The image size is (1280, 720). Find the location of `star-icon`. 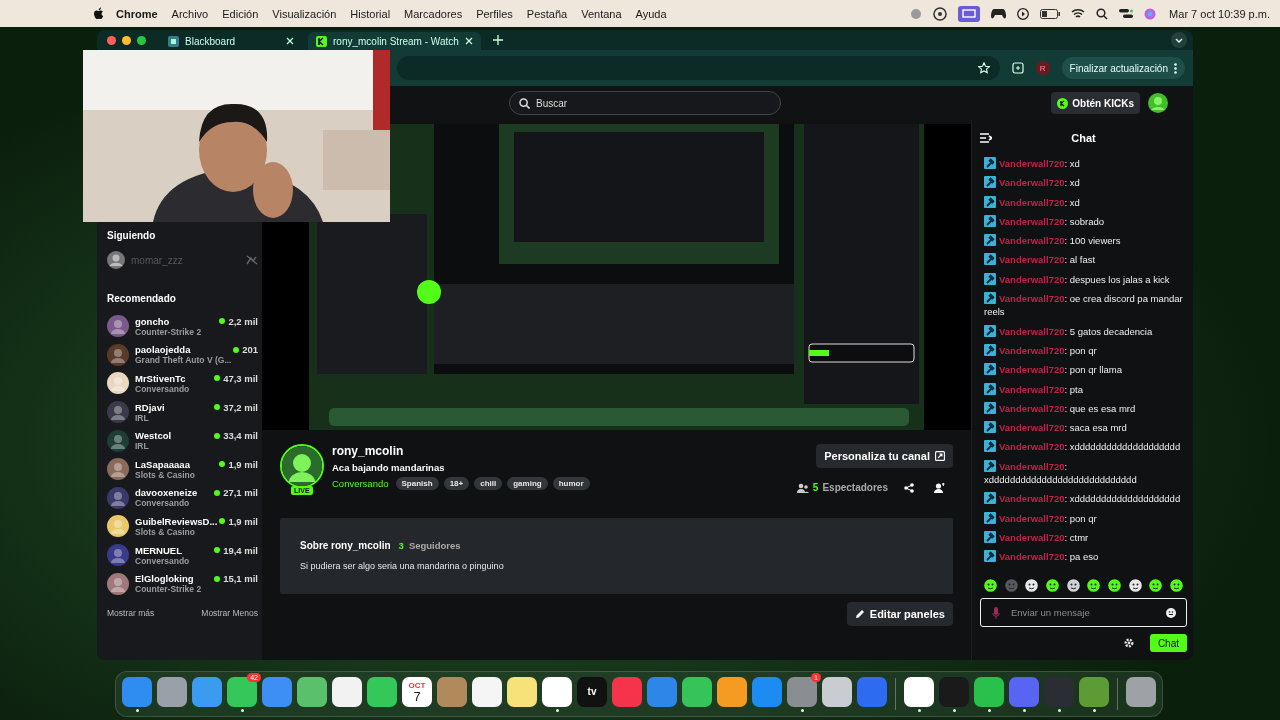

star-icon is located at coordinates (983, 68).